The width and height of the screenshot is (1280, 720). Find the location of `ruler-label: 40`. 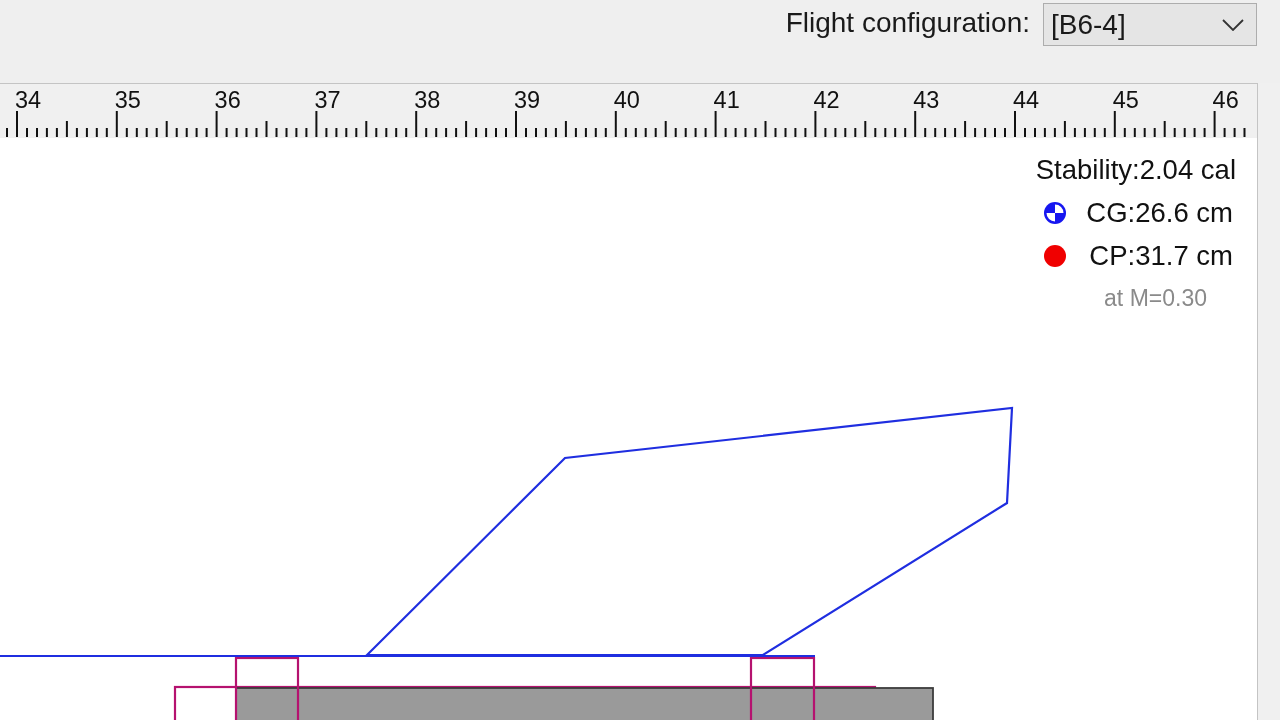

ruler-label: 40 is located at coordinates (626, 100).